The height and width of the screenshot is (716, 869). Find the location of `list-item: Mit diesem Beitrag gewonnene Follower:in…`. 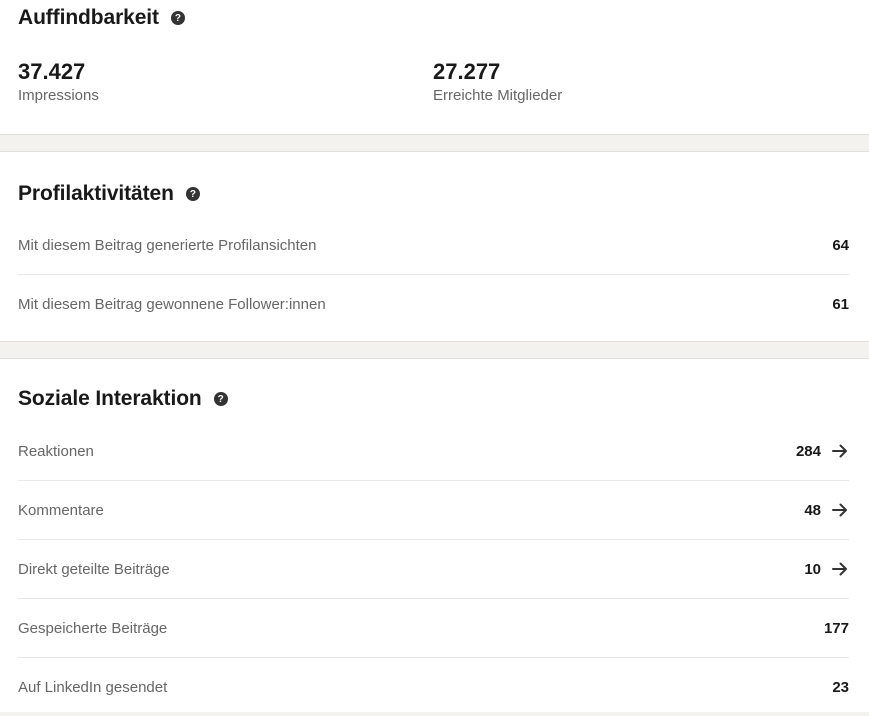

list-item: Mit diesem Beitrag gewonnene Follower:in… is located at coordinates (433, 304).